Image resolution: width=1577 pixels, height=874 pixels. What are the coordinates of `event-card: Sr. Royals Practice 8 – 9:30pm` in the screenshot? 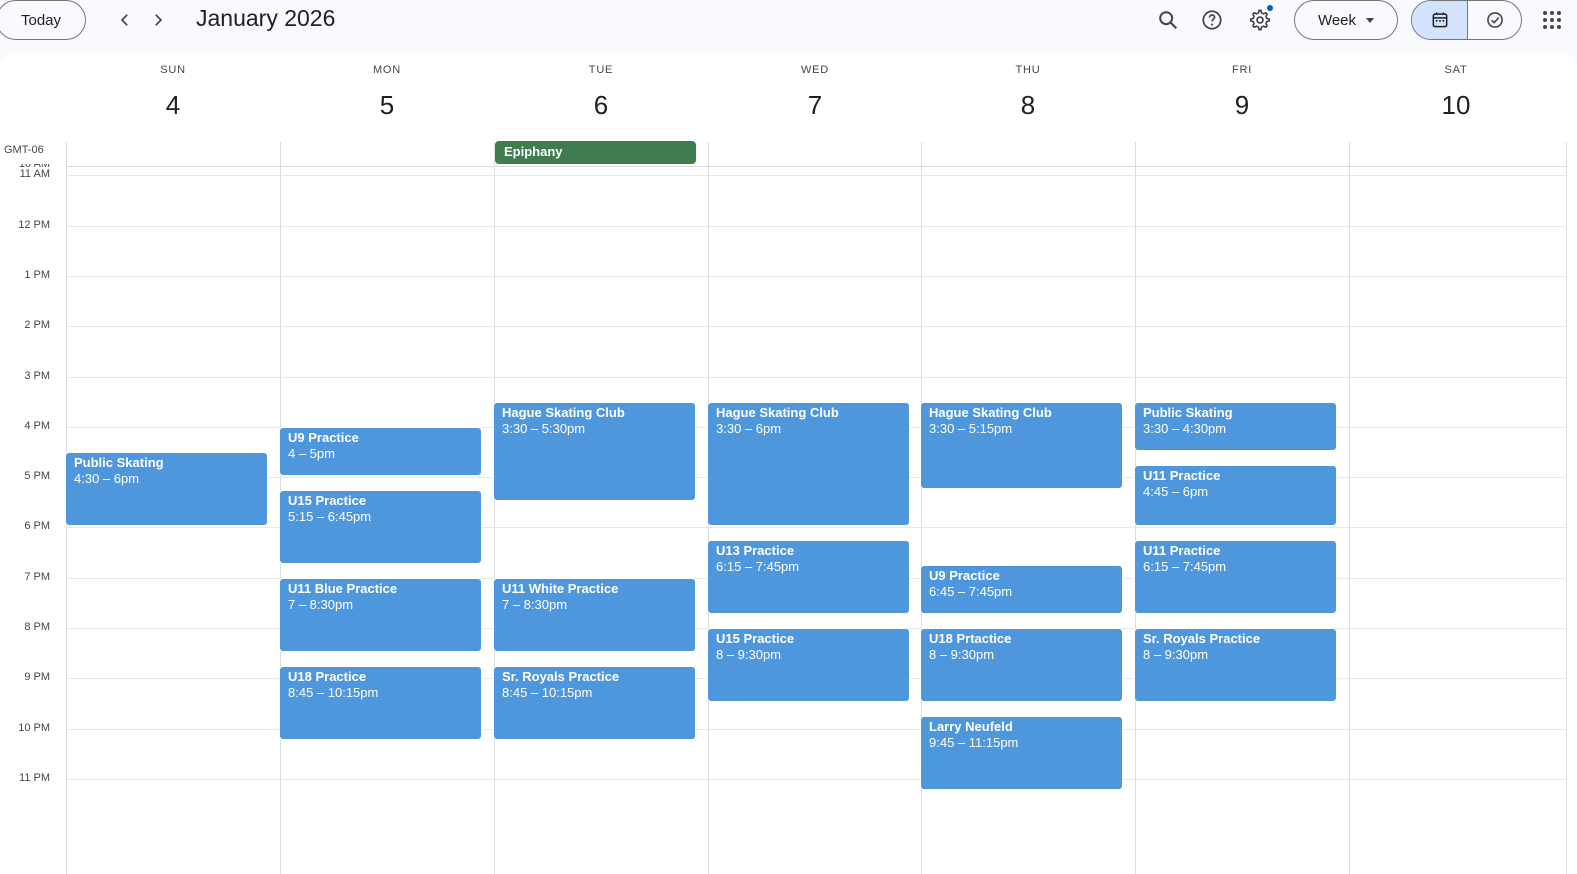 It's located at (1235, 665).